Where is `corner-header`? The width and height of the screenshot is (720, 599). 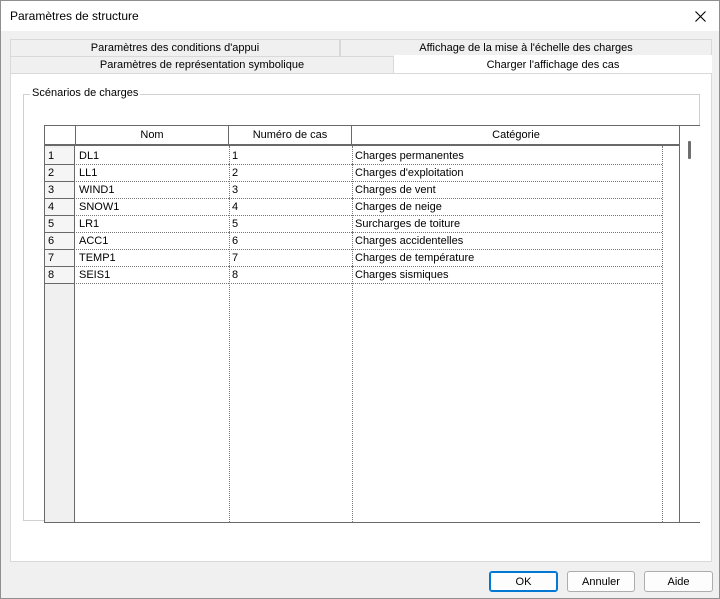
corner-header is located at coordinates (60, 136).